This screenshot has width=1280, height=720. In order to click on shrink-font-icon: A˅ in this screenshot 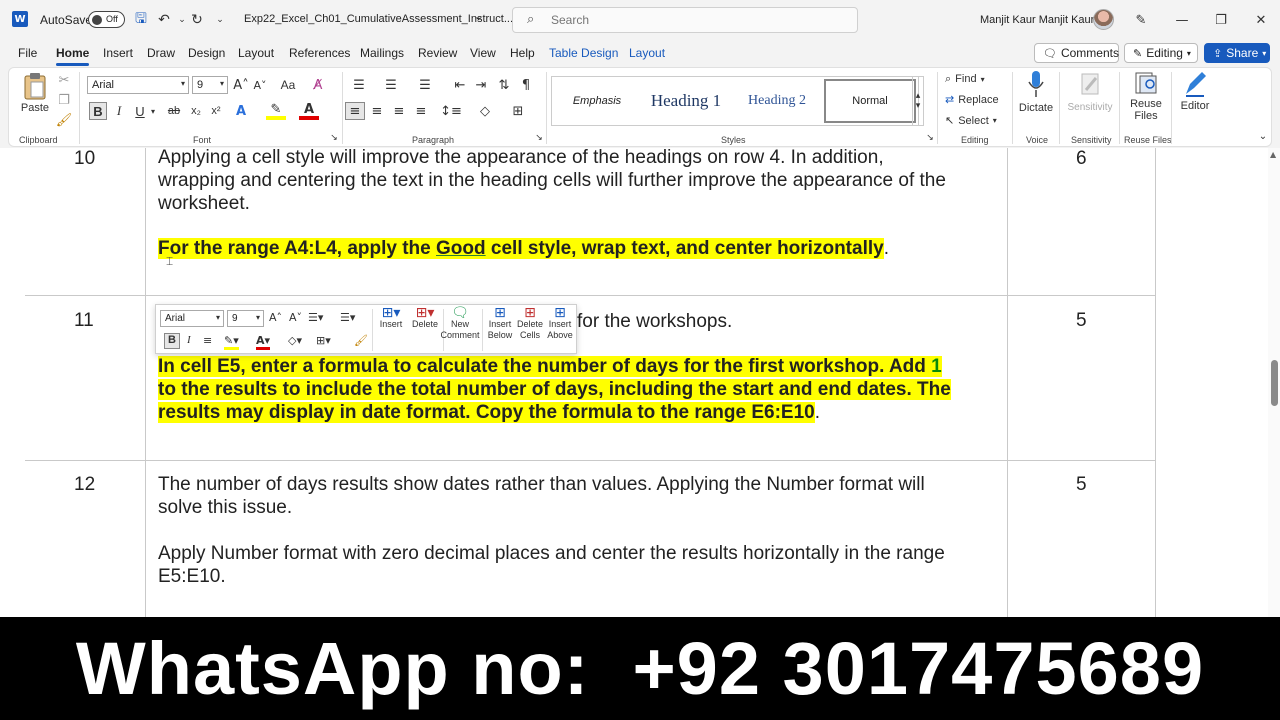, I will do `click(295, 317)`.